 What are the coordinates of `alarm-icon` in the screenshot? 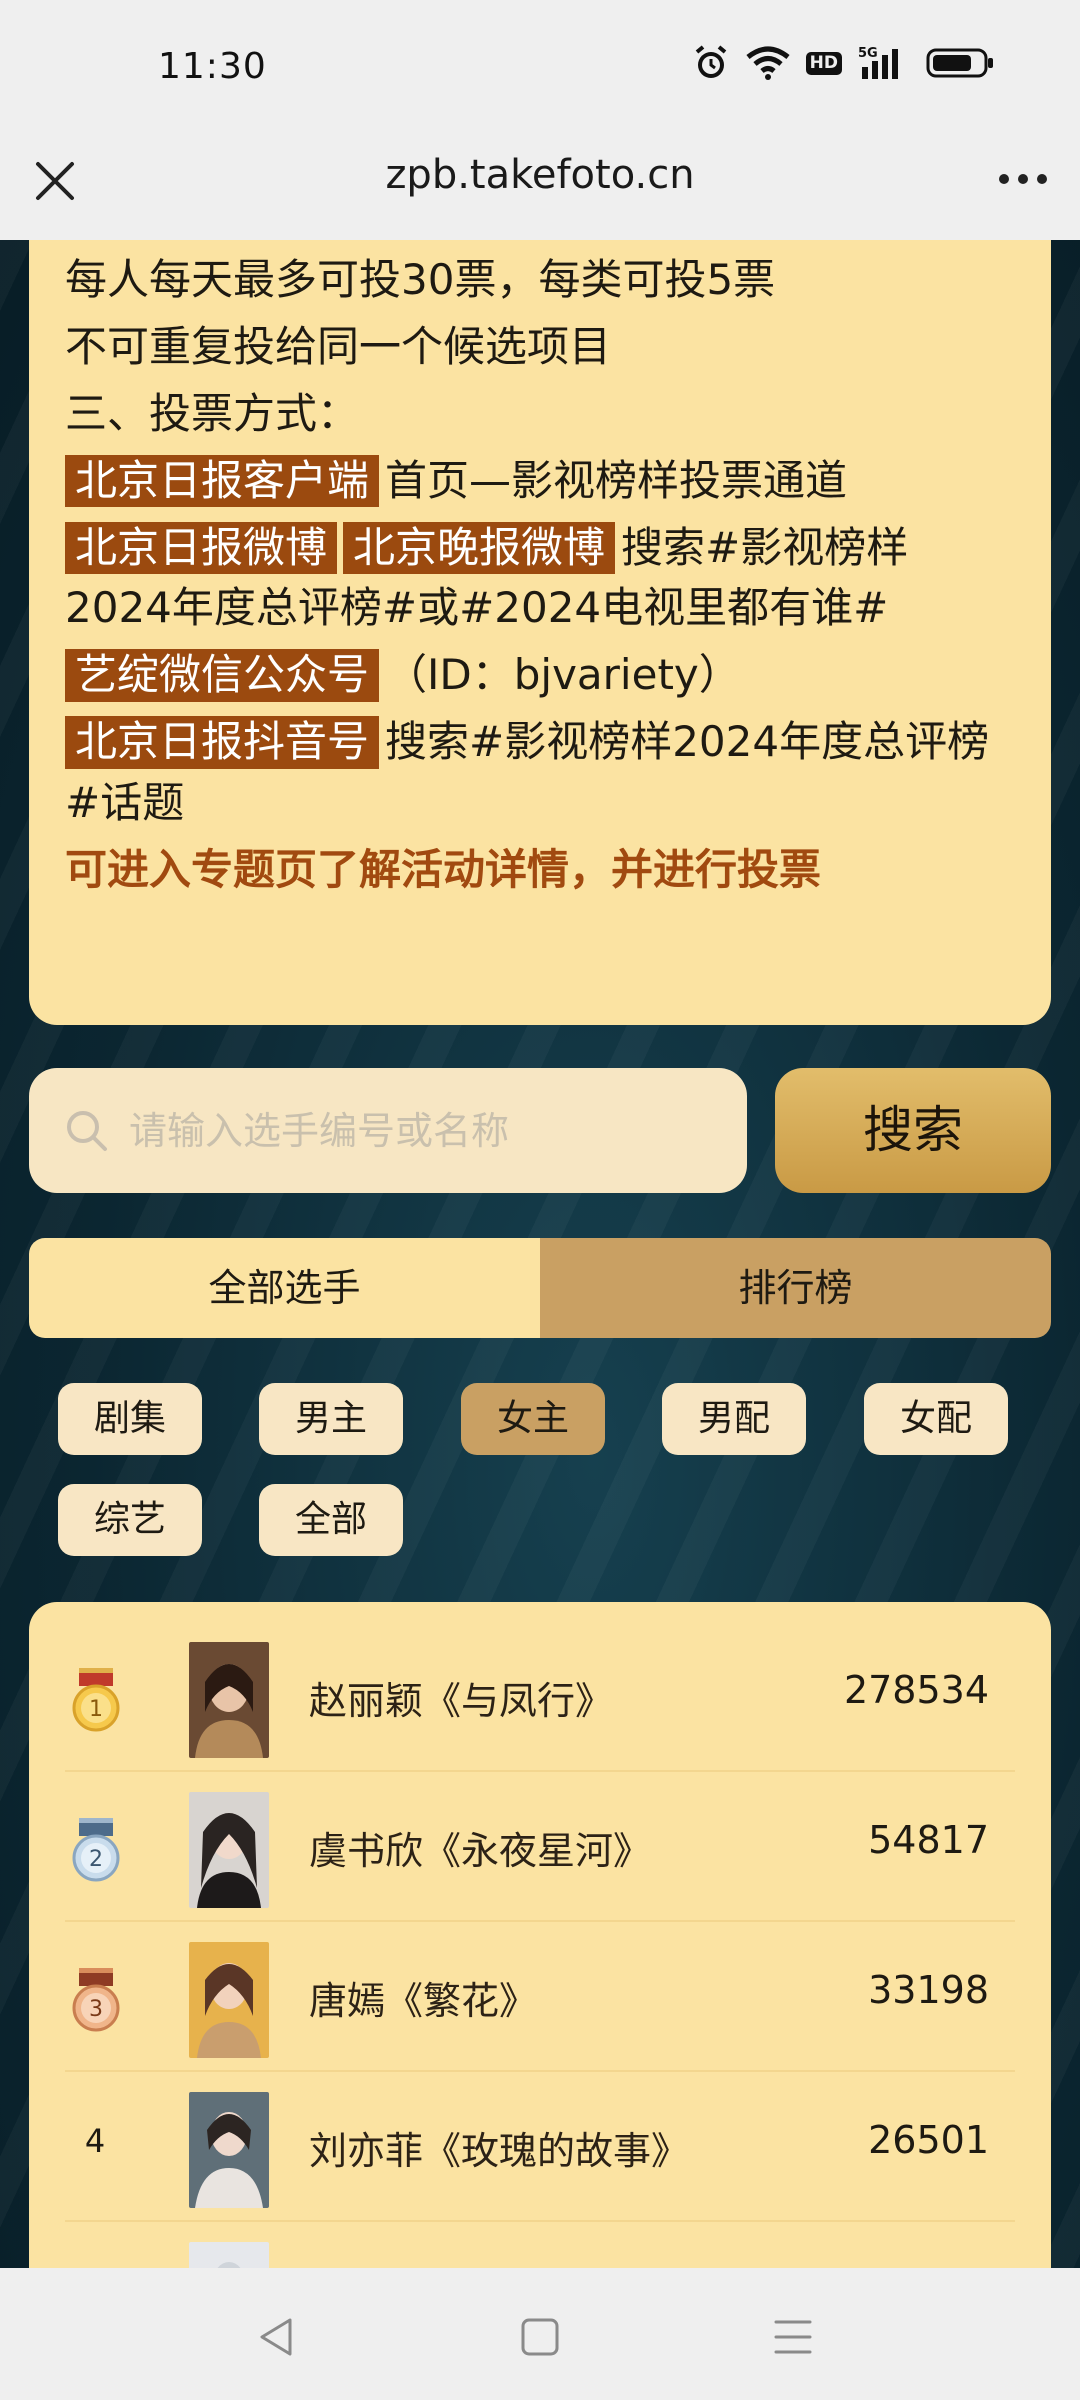 It's located at (710, 61).